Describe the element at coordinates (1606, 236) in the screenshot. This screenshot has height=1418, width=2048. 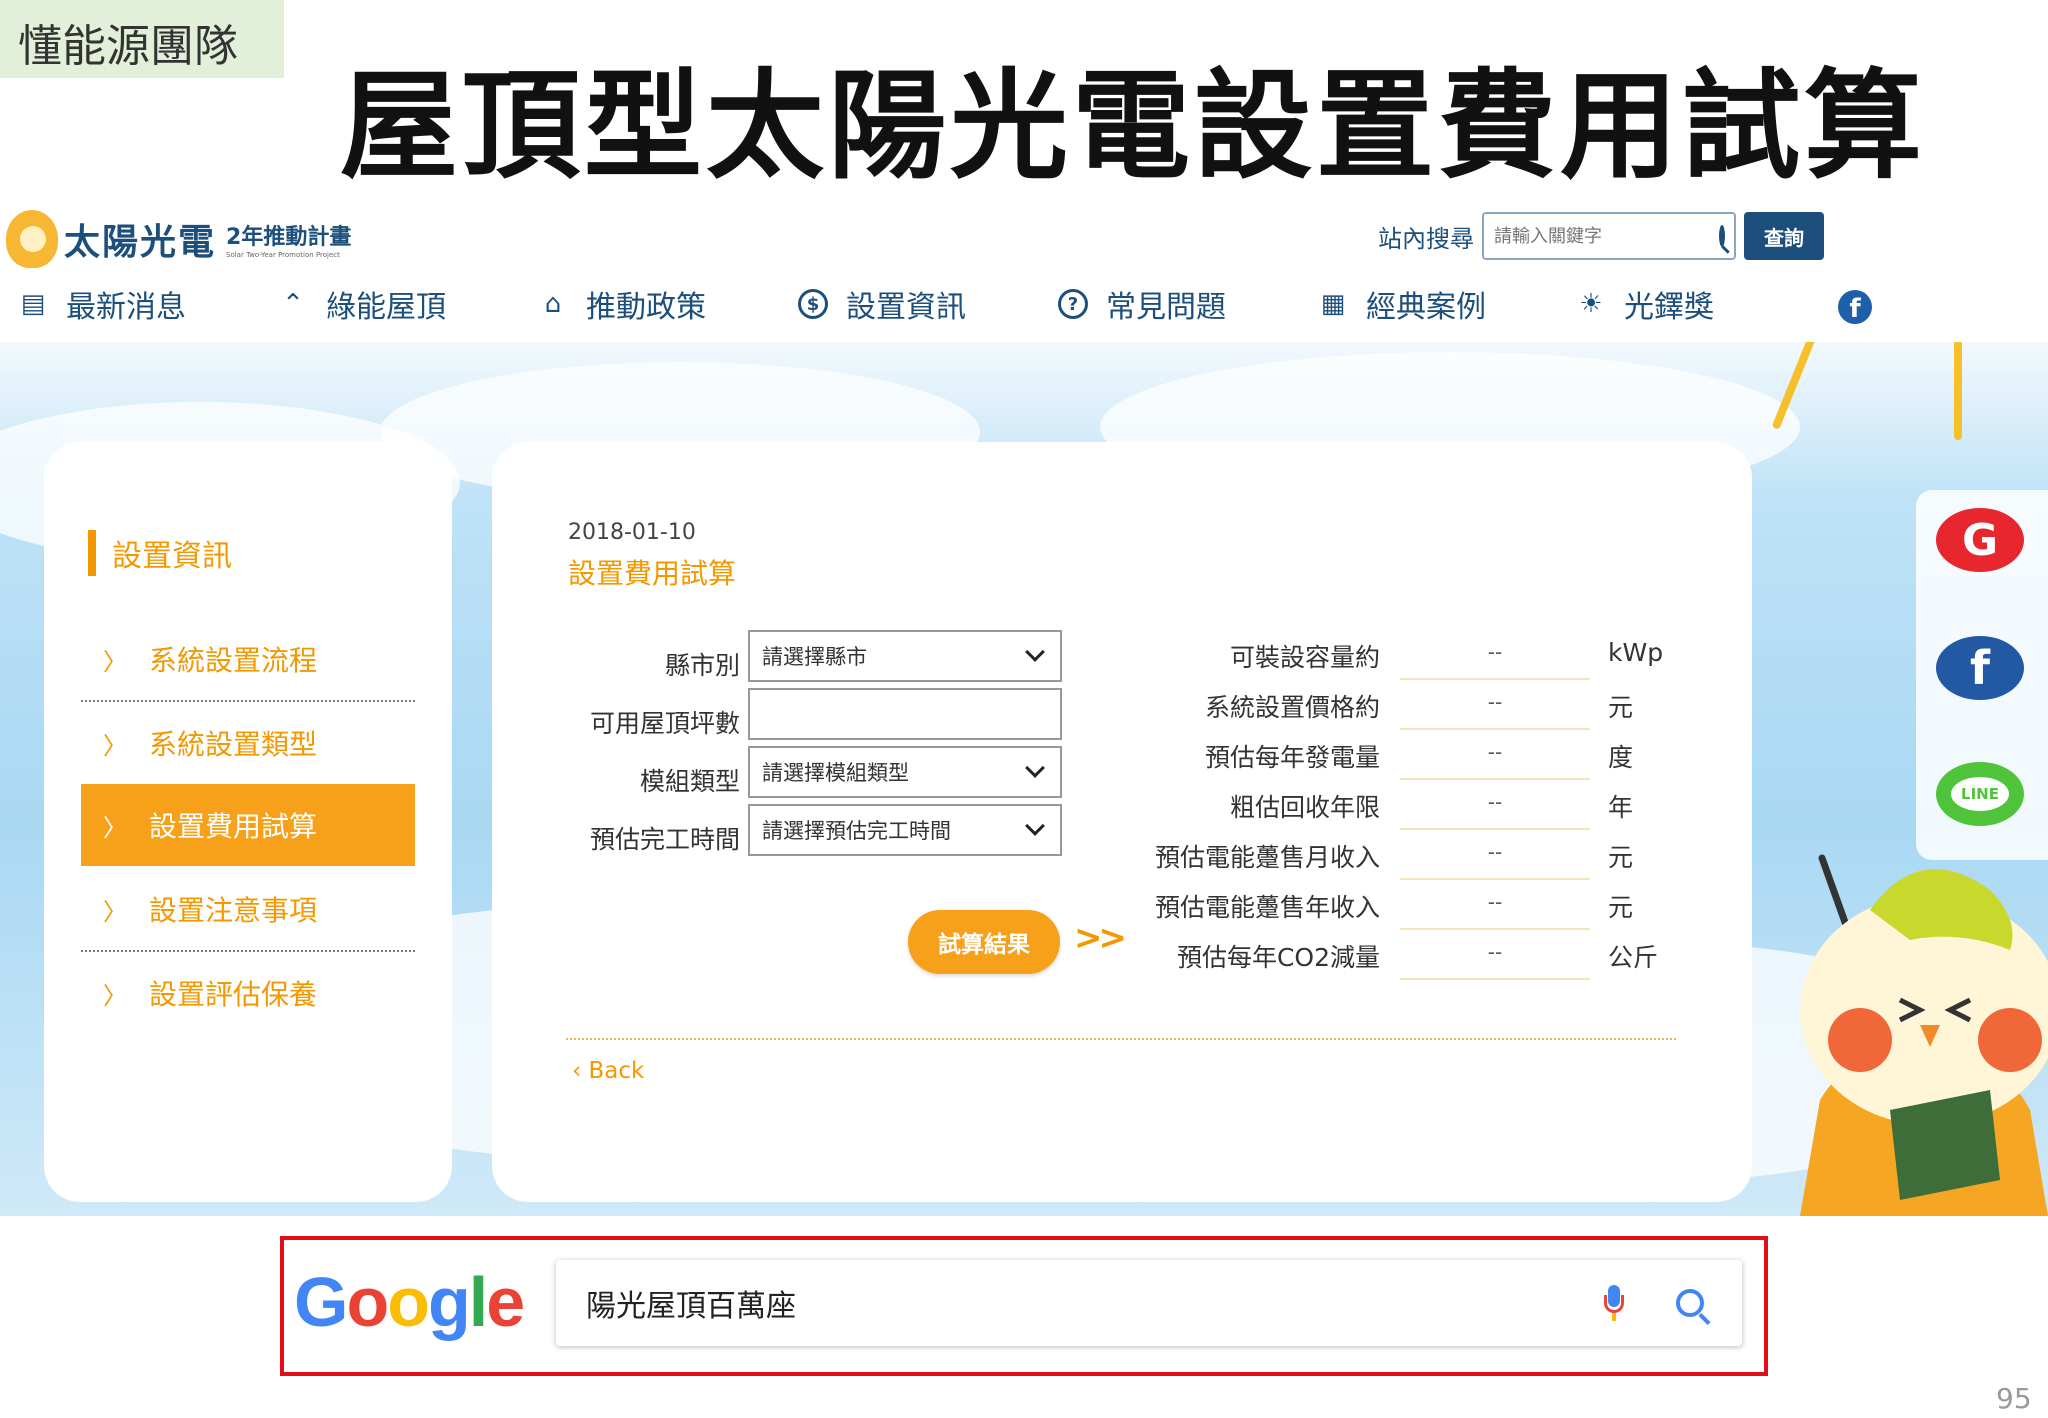
I see `site-search-input` at that location.